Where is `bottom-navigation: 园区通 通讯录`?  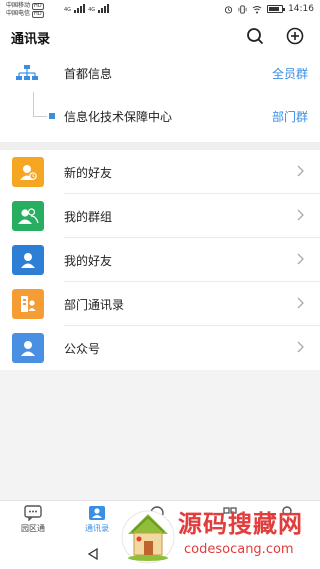 bottom-navigation: 园区通 通讯录 is located at coordinates (160, 520).